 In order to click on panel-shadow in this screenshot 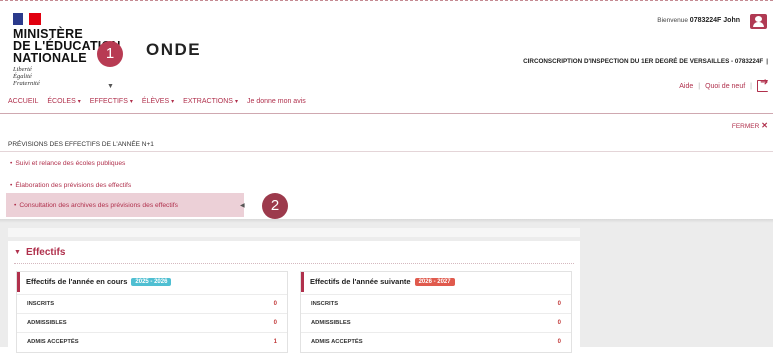, I will do `click(386, 221)`.